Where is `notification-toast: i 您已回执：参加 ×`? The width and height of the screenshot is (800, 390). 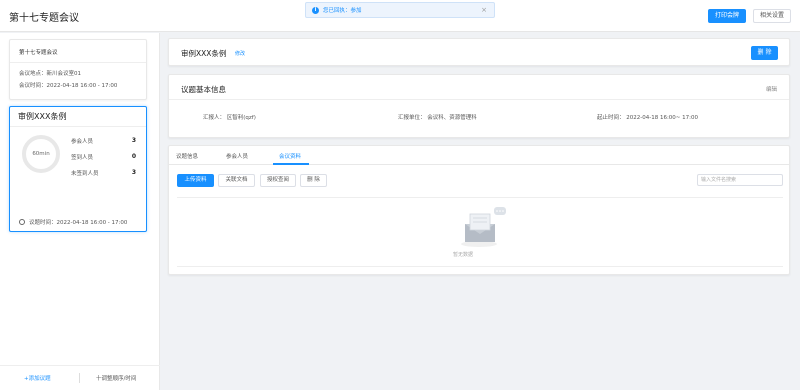 notification-toast: i 您已回执：参加 × is located at coordinates (400, 10).